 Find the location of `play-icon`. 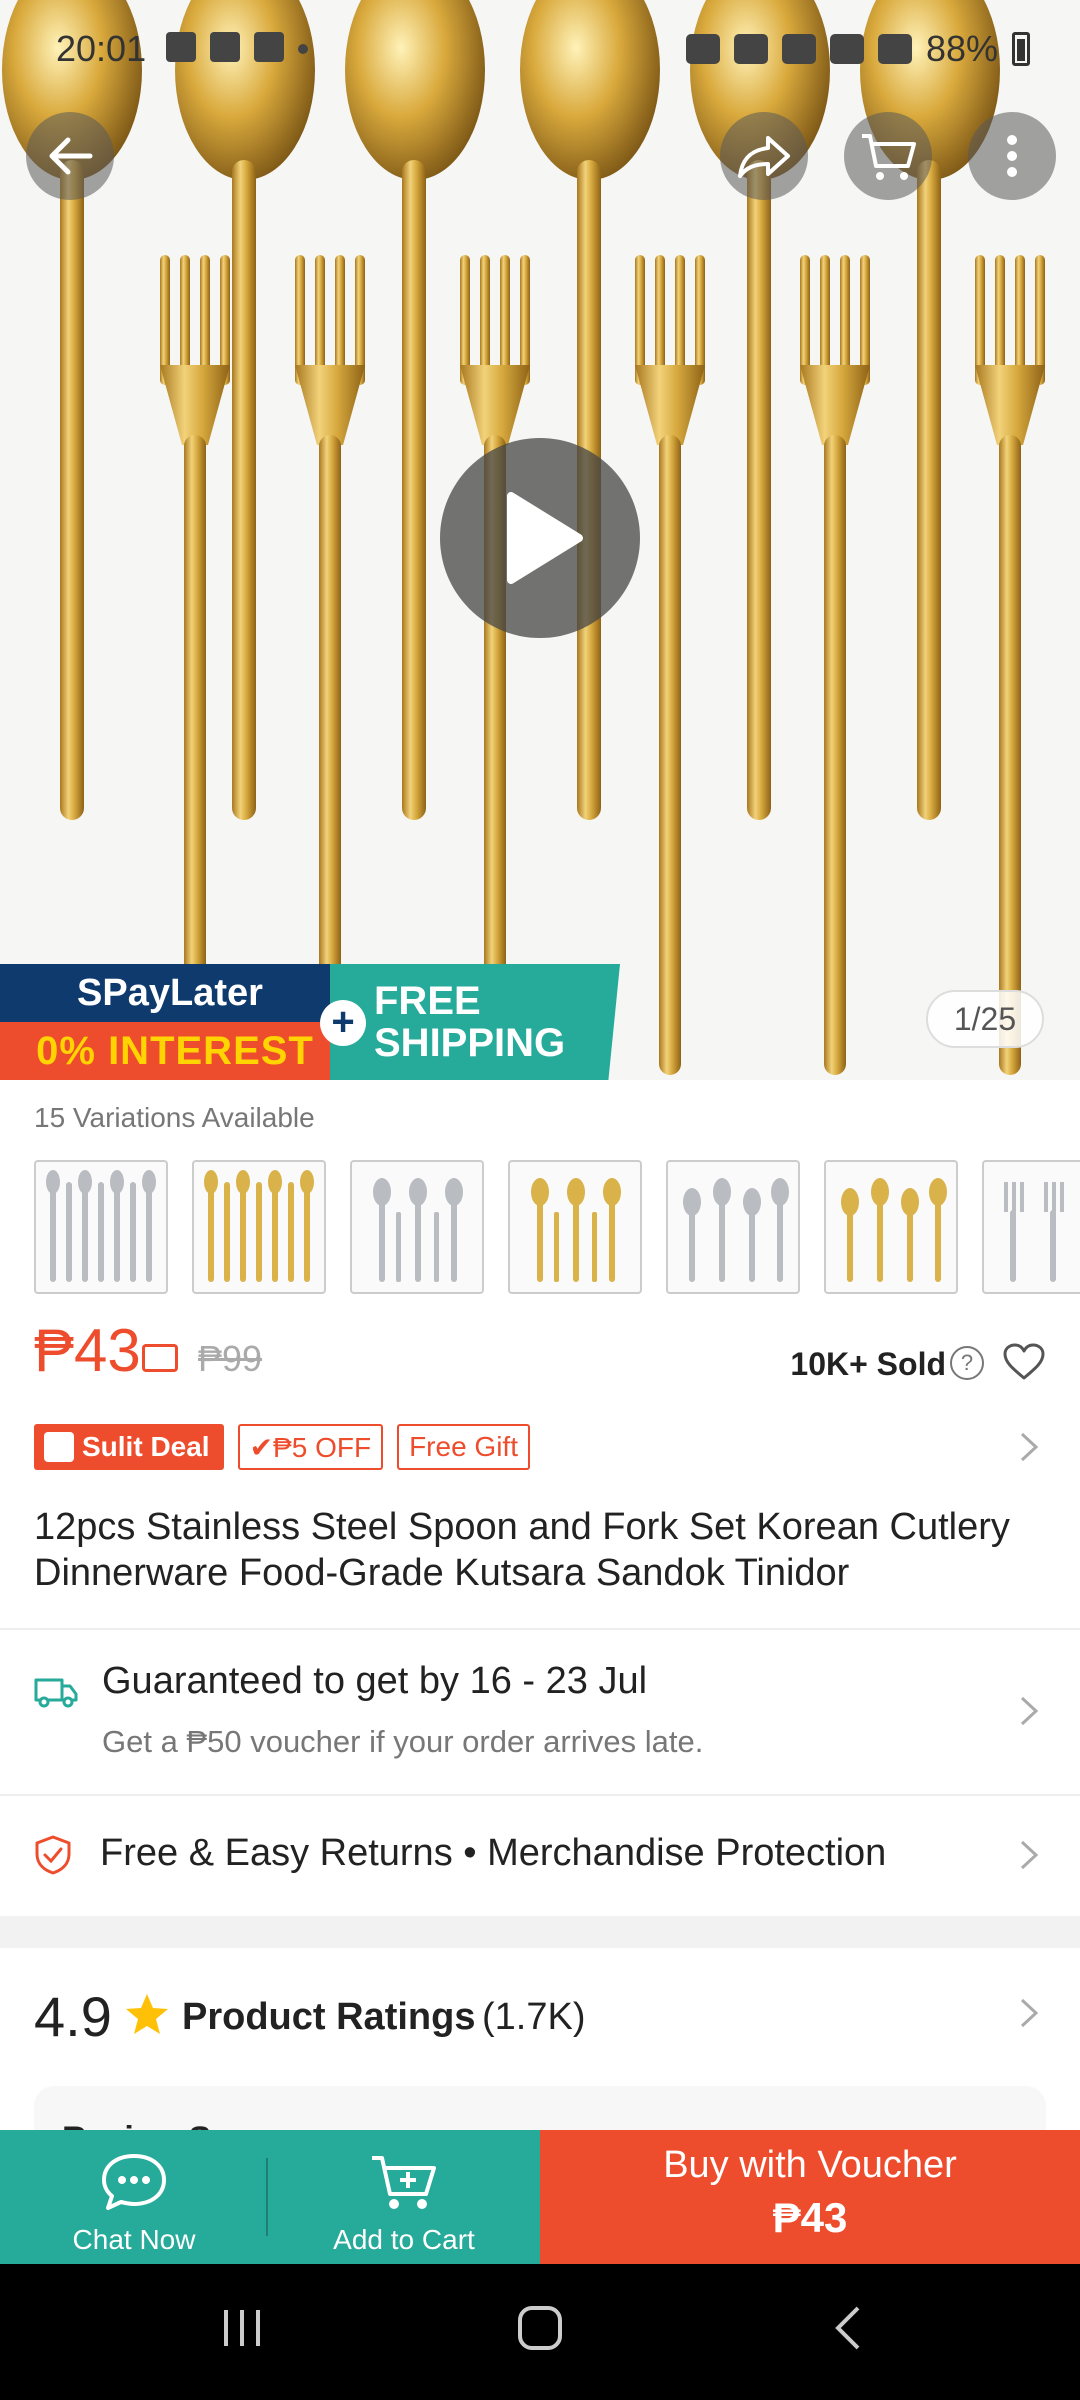

play-icon is located at coordinates (545, 538).